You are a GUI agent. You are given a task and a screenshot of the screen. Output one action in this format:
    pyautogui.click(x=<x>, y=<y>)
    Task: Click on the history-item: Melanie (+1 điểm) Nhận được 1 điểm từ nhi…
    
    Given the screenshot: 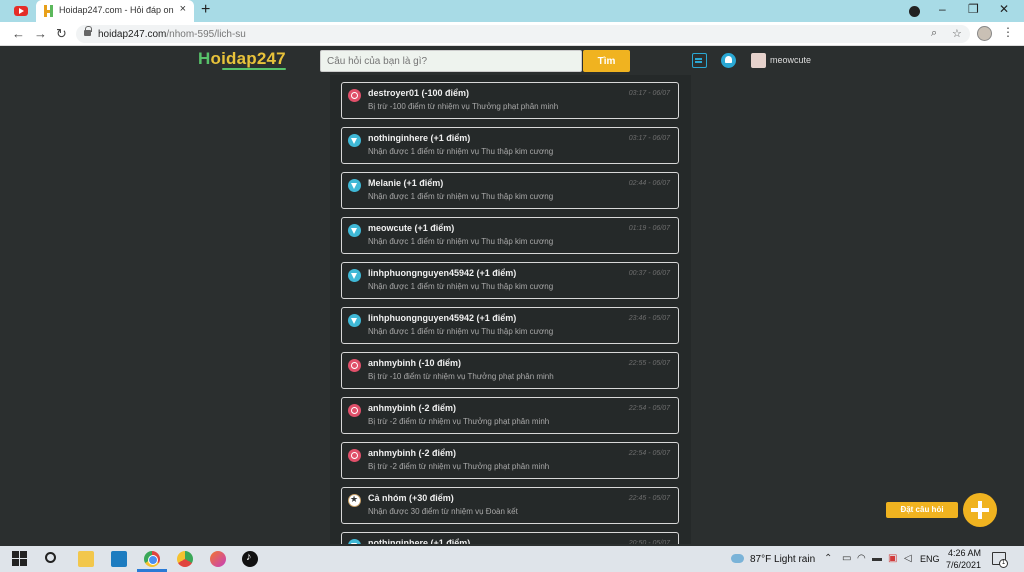 What is the action you would take?
    pyautogui.click(x=510, y=190)
    